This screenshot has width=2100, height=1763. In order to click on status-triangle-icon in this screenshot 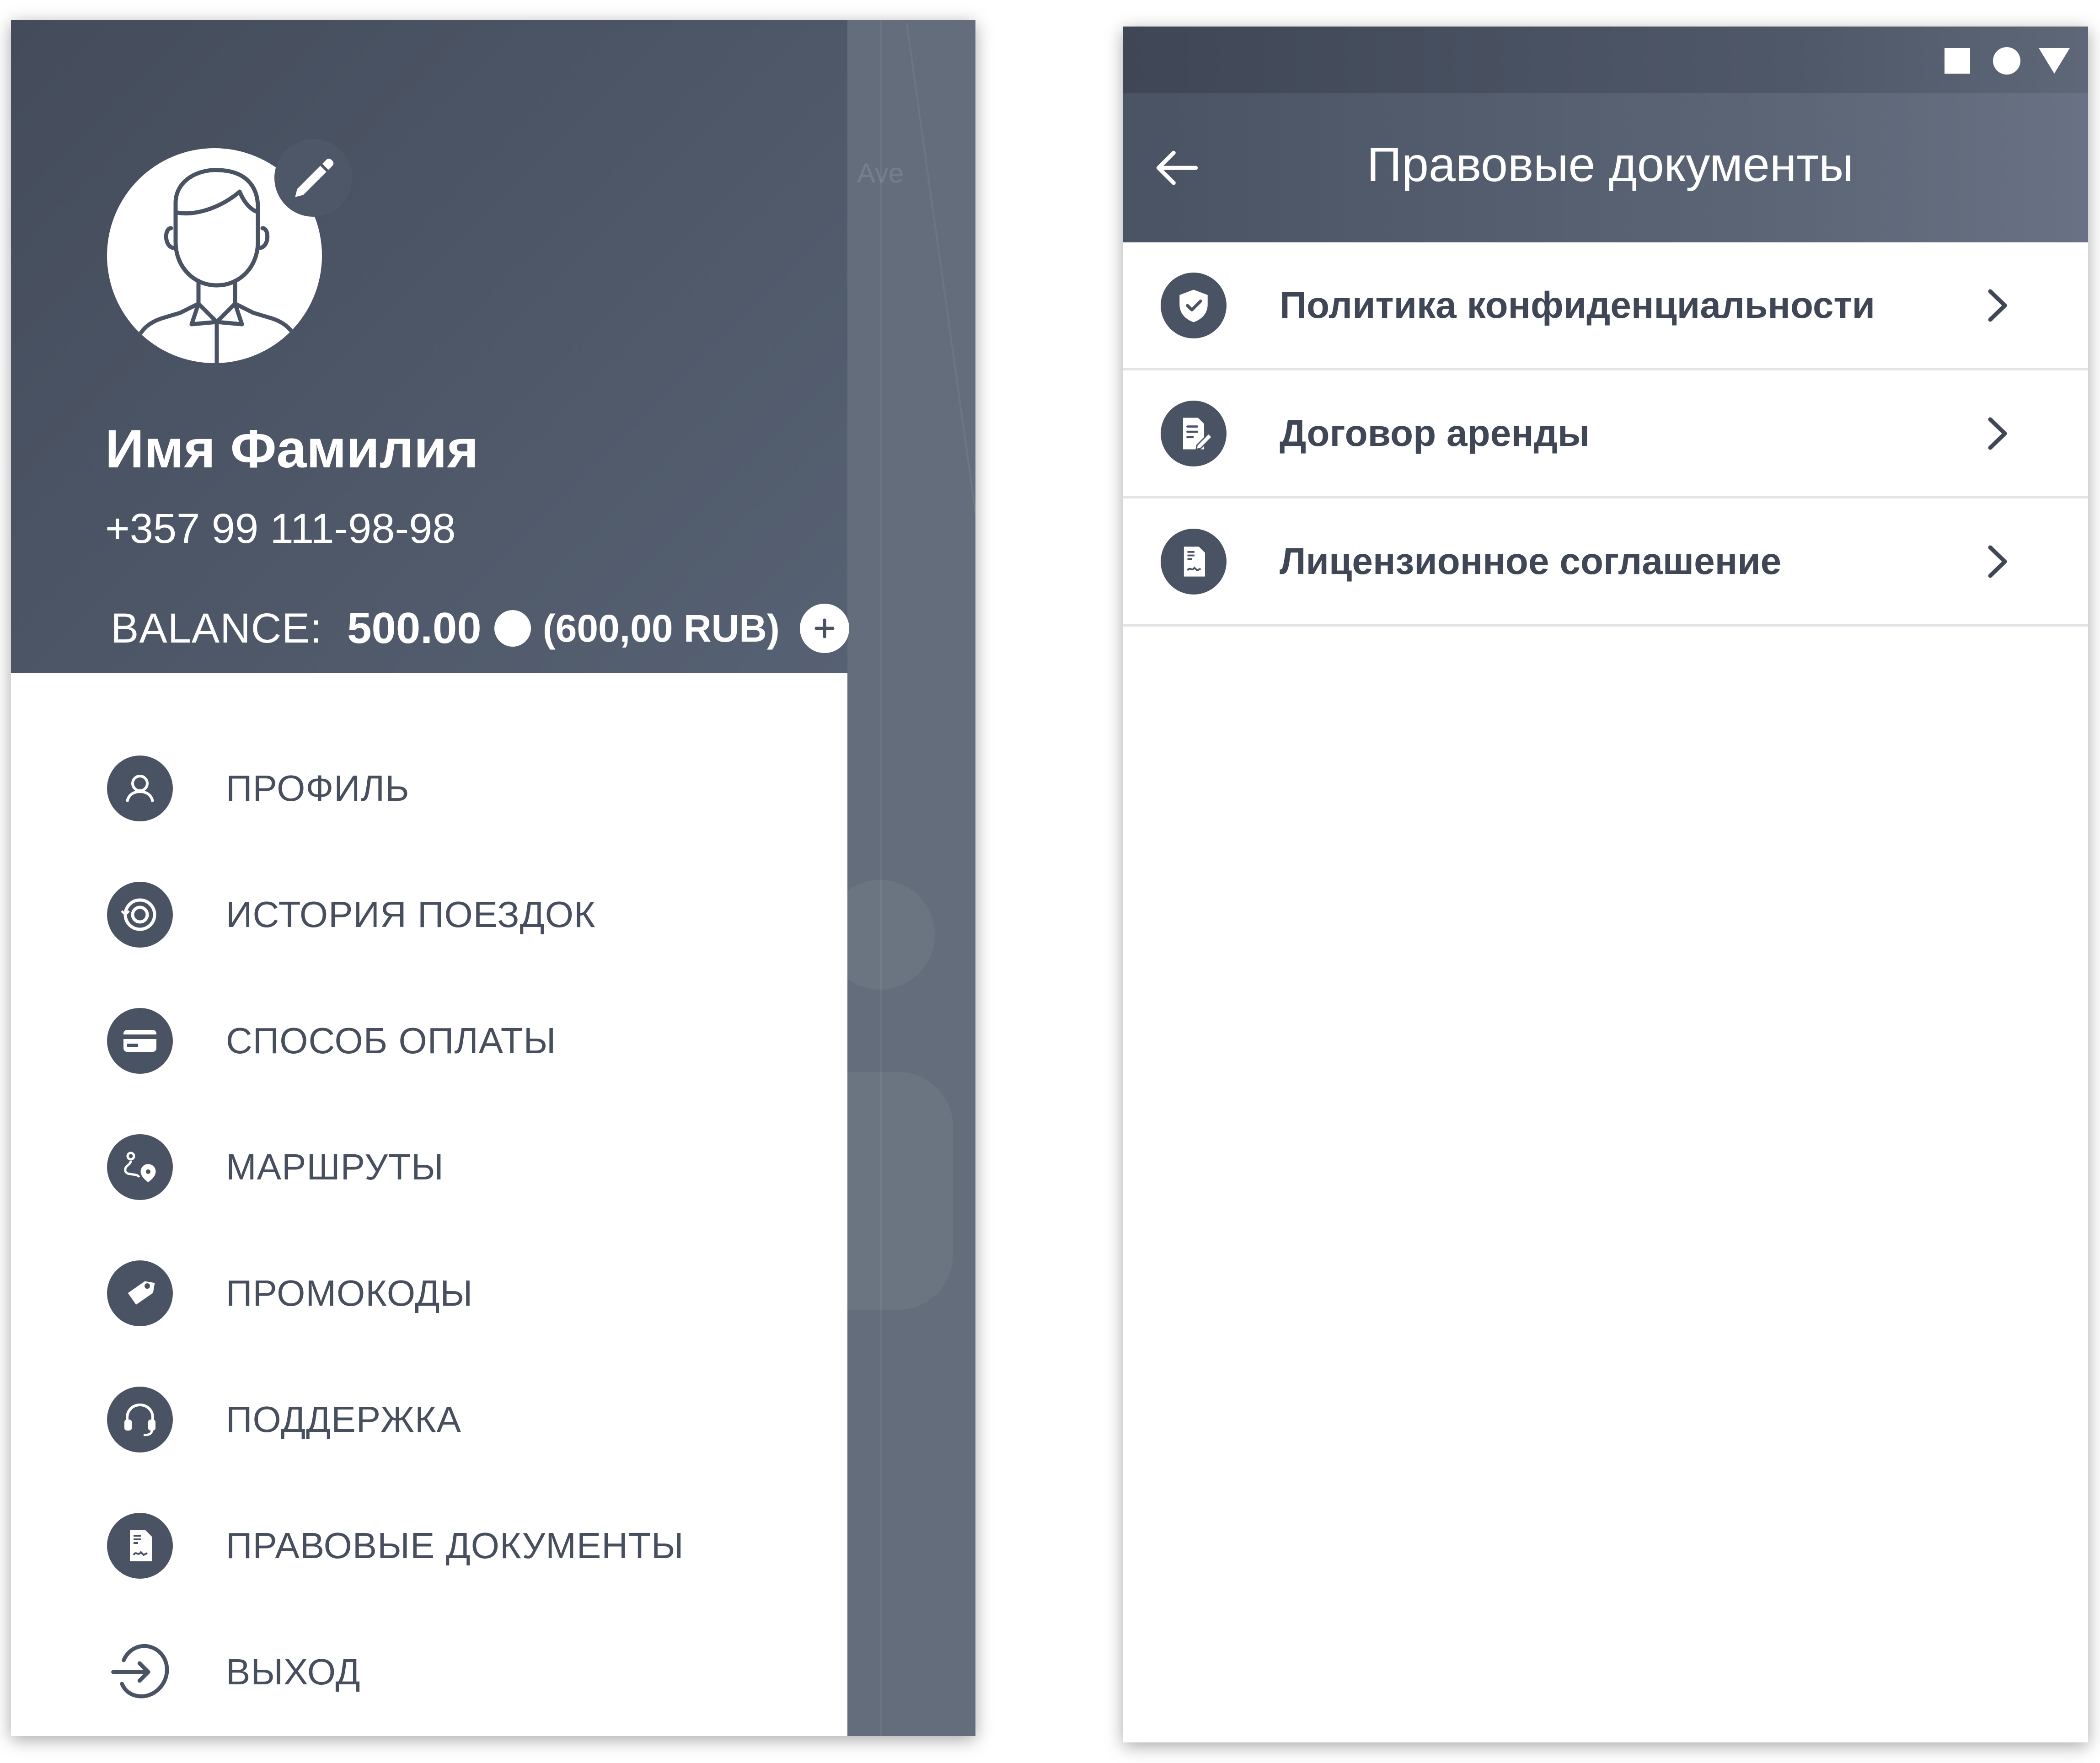, I will do `click(2054, 61)`.